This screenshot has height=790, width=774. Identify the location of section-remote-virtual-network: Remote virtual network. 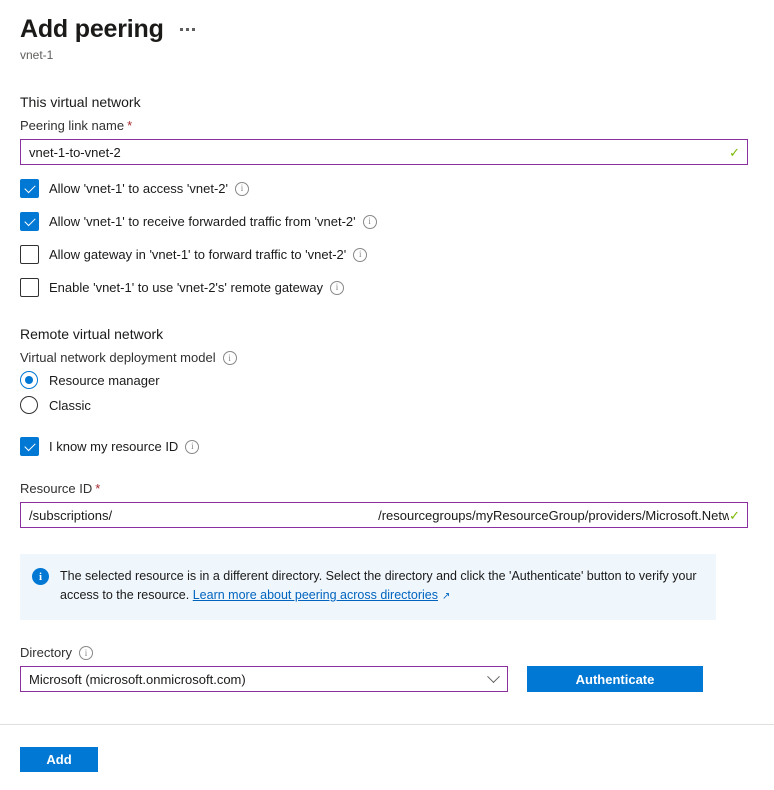
(92, 334).